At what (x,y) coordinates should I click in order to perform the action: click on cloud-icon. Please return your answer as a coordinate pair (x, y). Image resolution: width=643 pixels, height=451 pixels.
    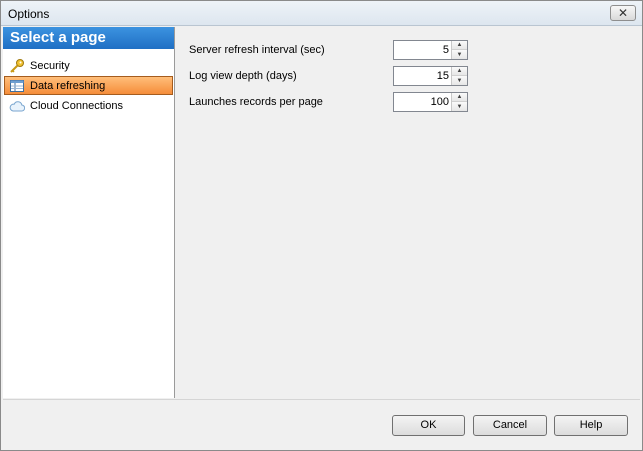
    Looking at the image, I should click on (17, 106).